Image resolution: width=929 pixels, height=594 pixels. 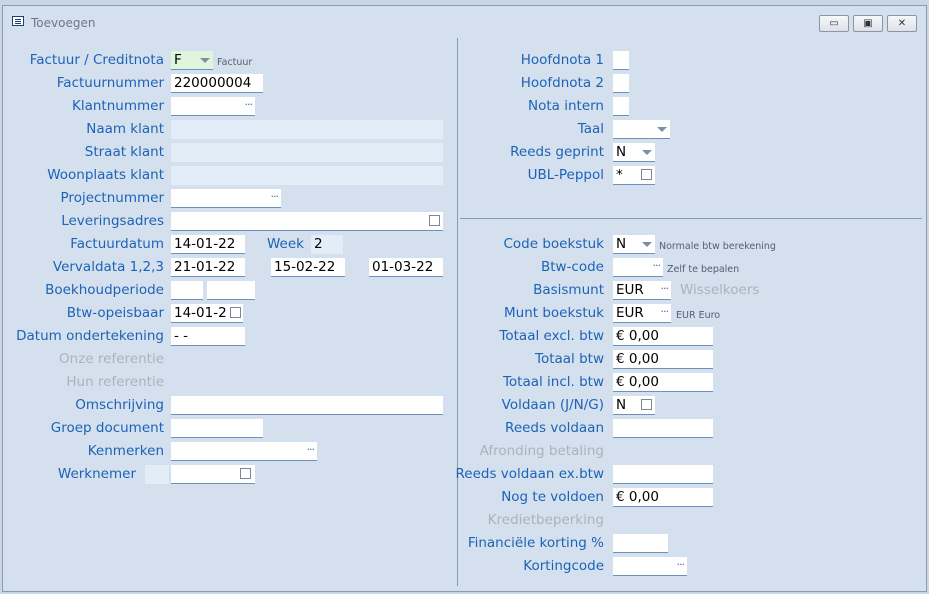 I want to click on title-bar: Toevoegen ▭ ▣ ✕, so click(x=464, y=21).